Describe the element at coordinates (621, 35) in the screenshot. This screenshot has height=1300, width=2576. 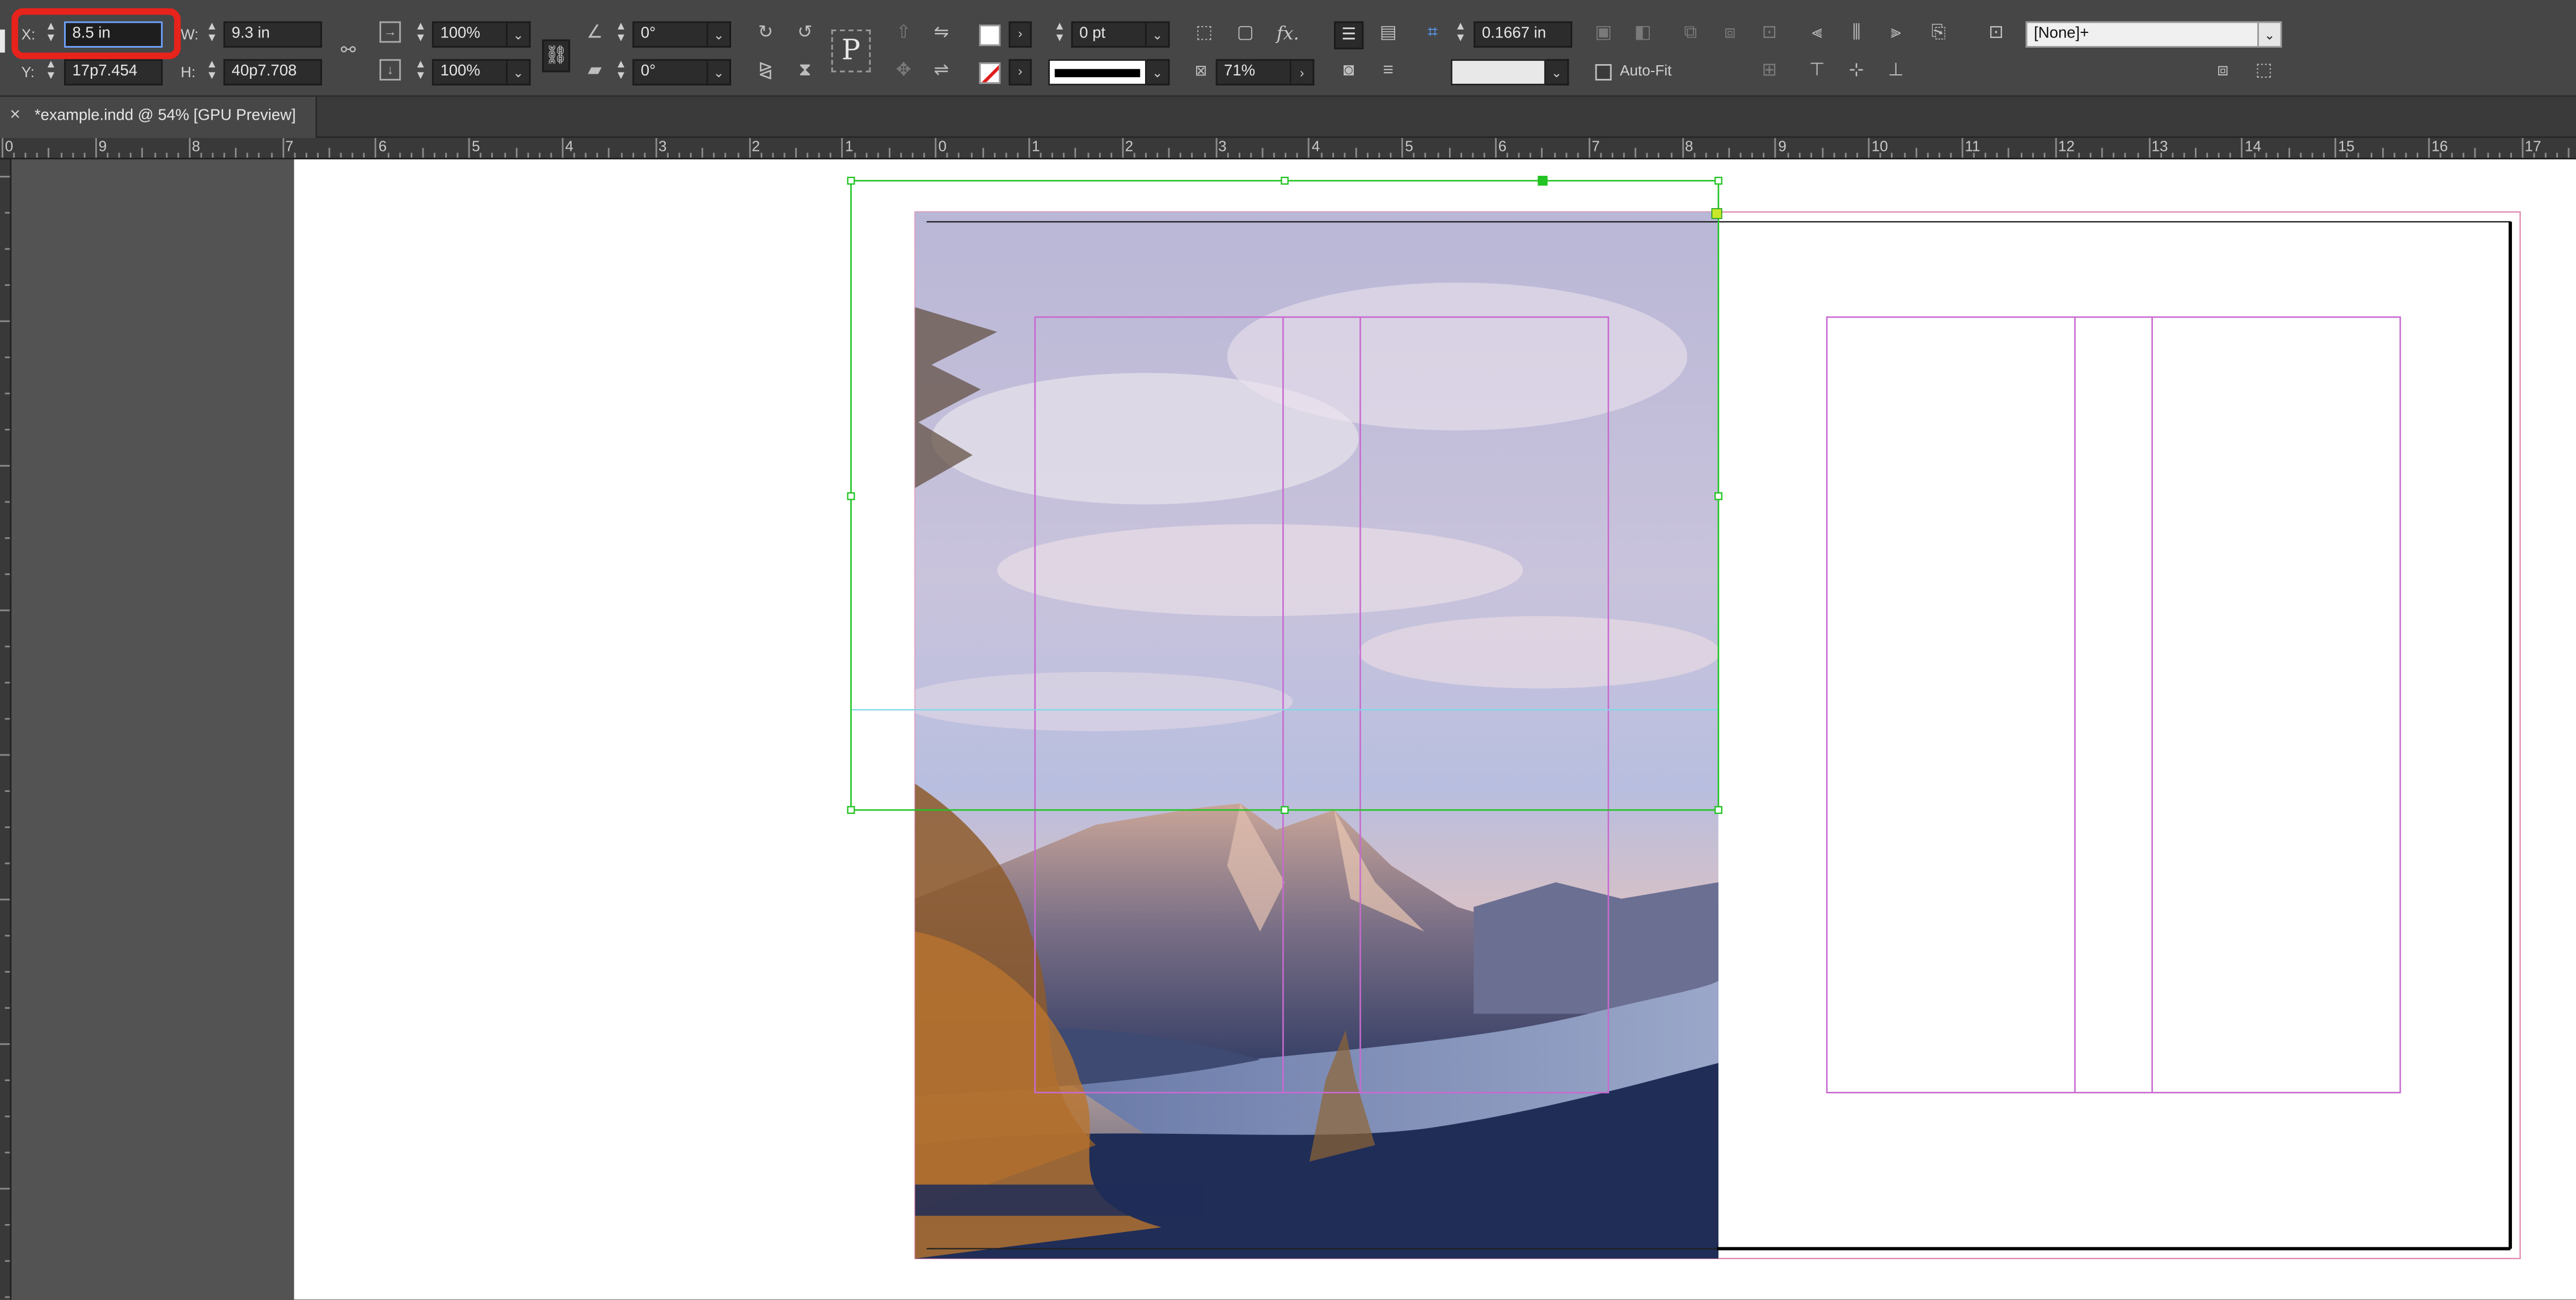
I see `rotate-stepper: ▲ ▼` at that location.